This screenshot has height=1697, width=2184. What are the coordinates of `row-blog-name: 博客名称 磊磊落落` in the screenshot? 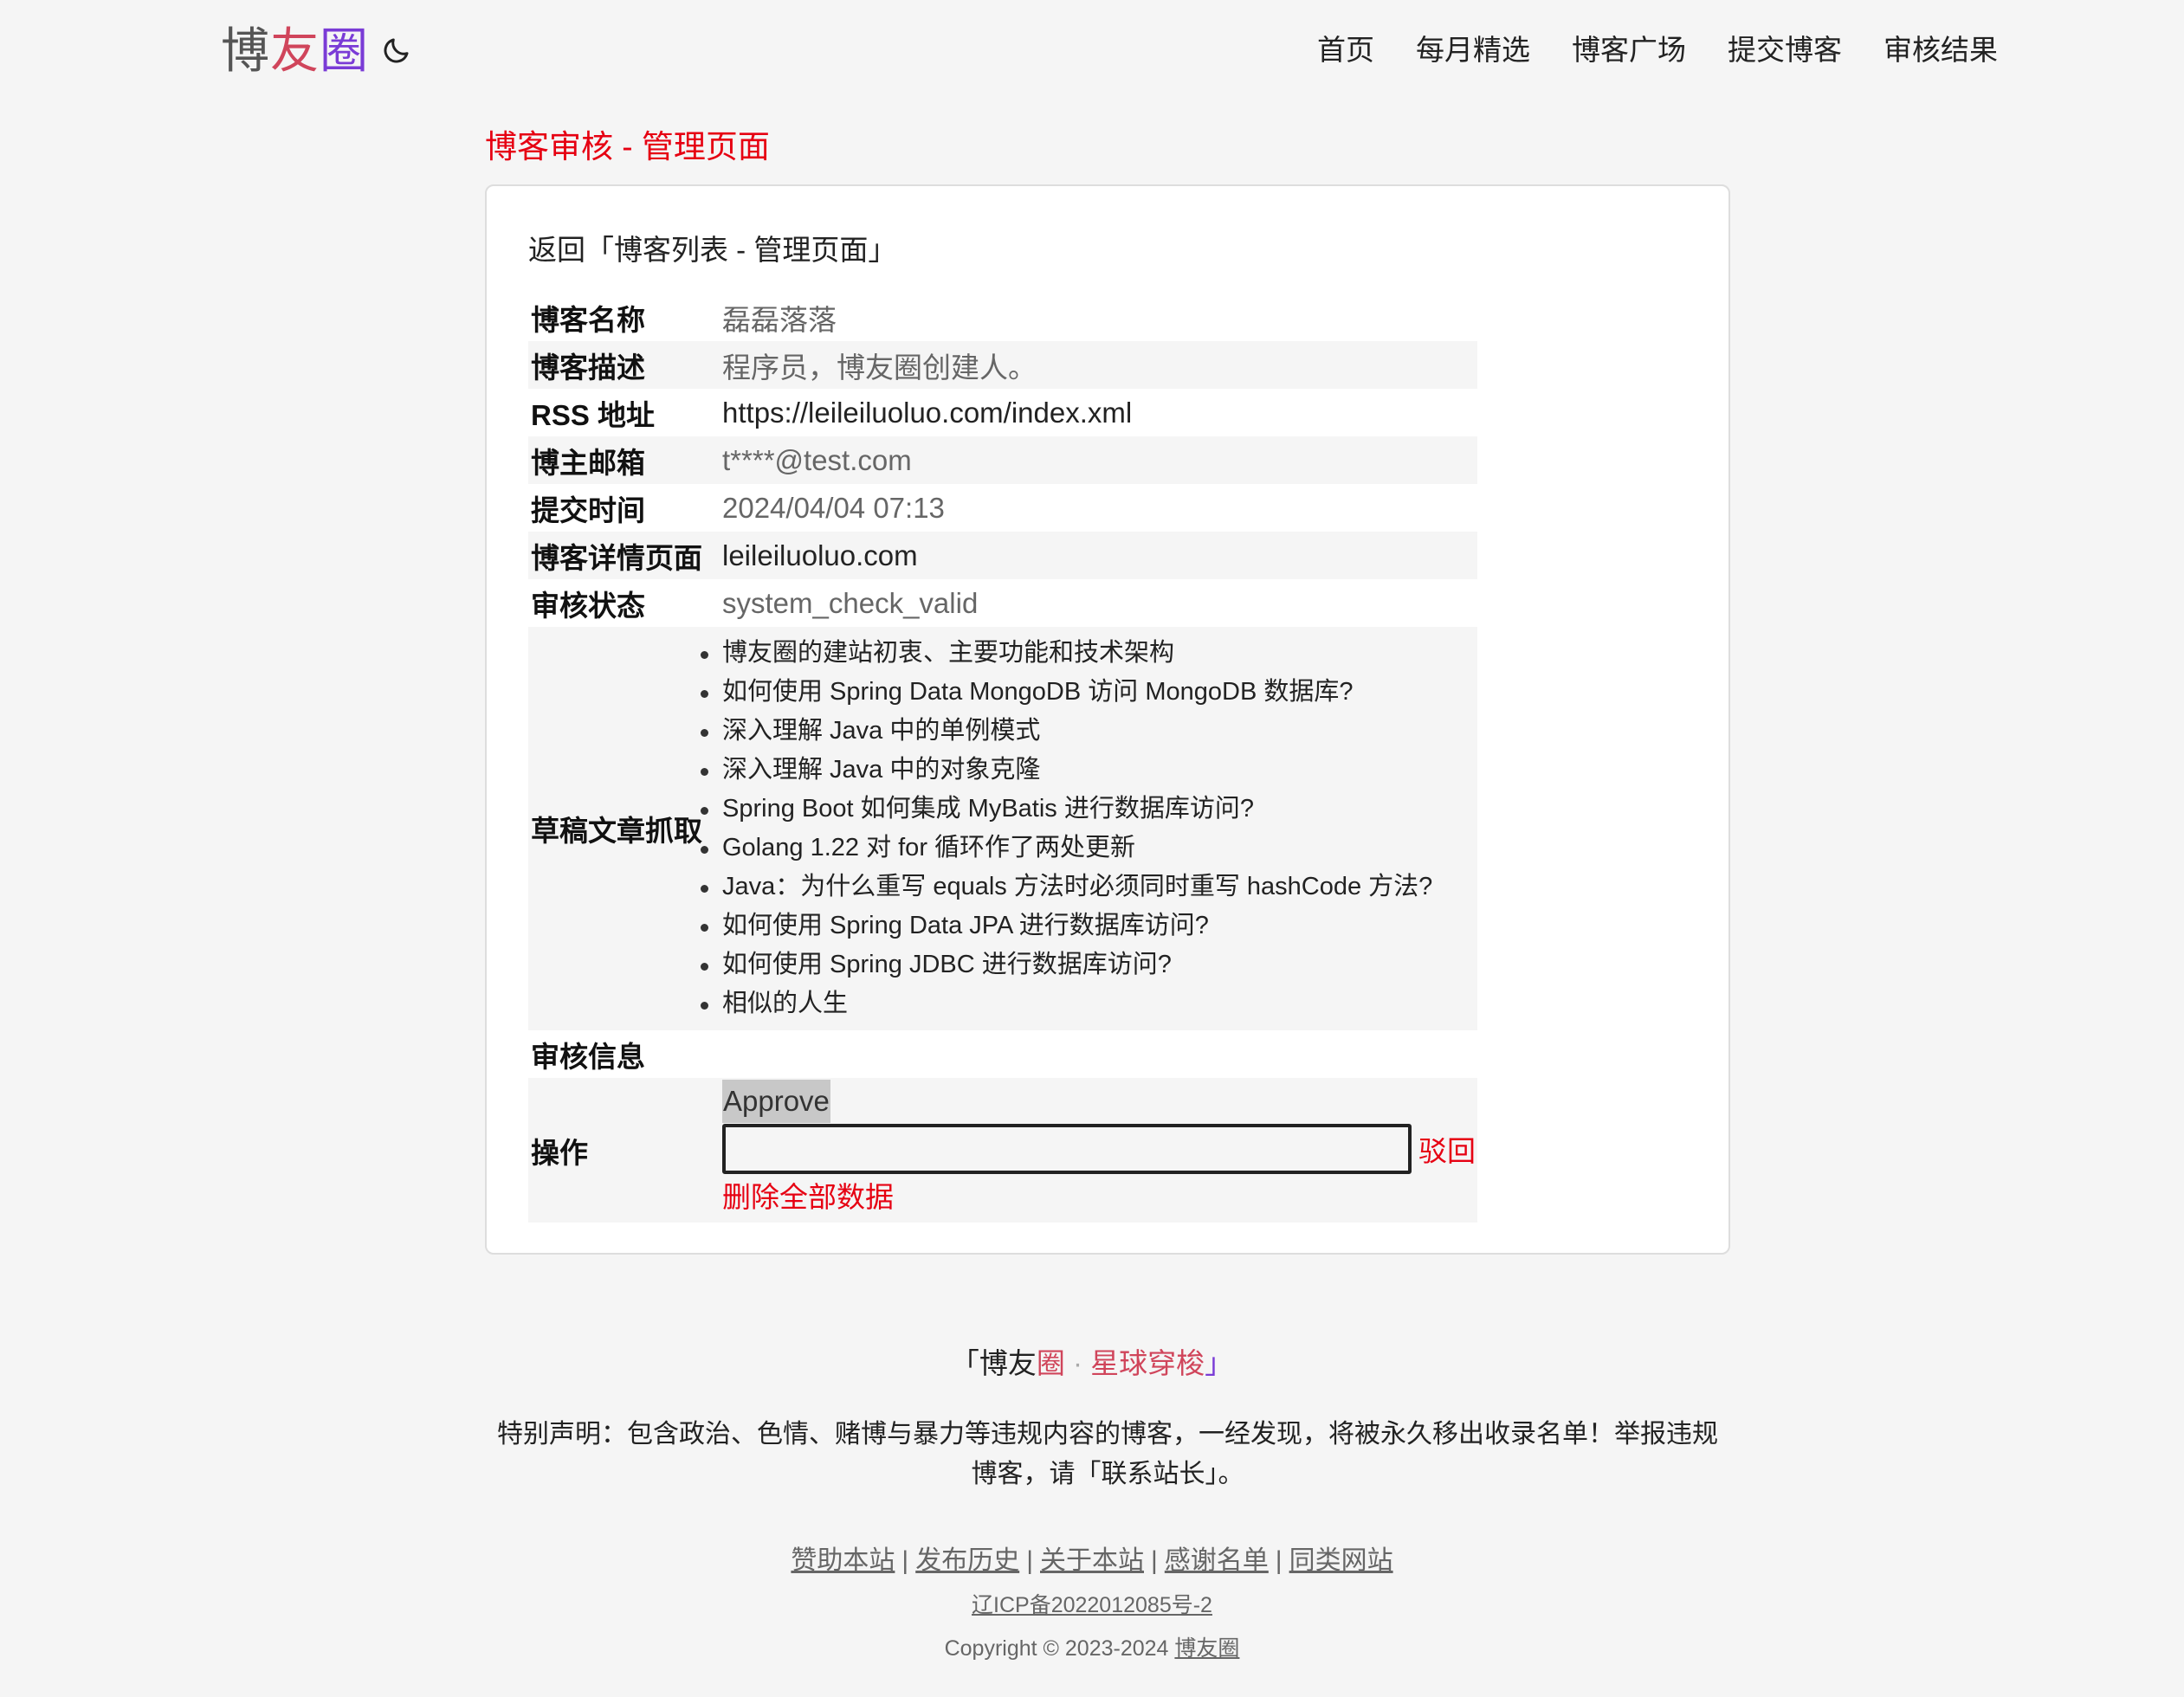 It's located at (1002, 318).